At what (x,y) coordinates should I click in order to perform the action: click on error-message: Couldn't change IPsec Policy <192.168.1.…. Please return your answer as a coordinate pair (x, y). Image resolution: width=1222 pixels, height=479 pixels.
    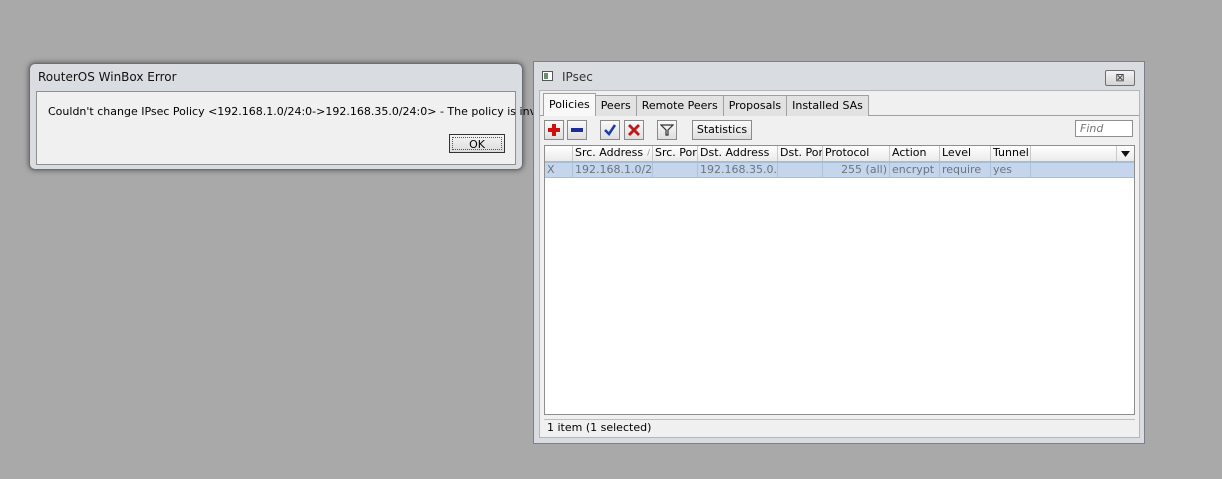
    Looking at the image, I should click on (311, 111).